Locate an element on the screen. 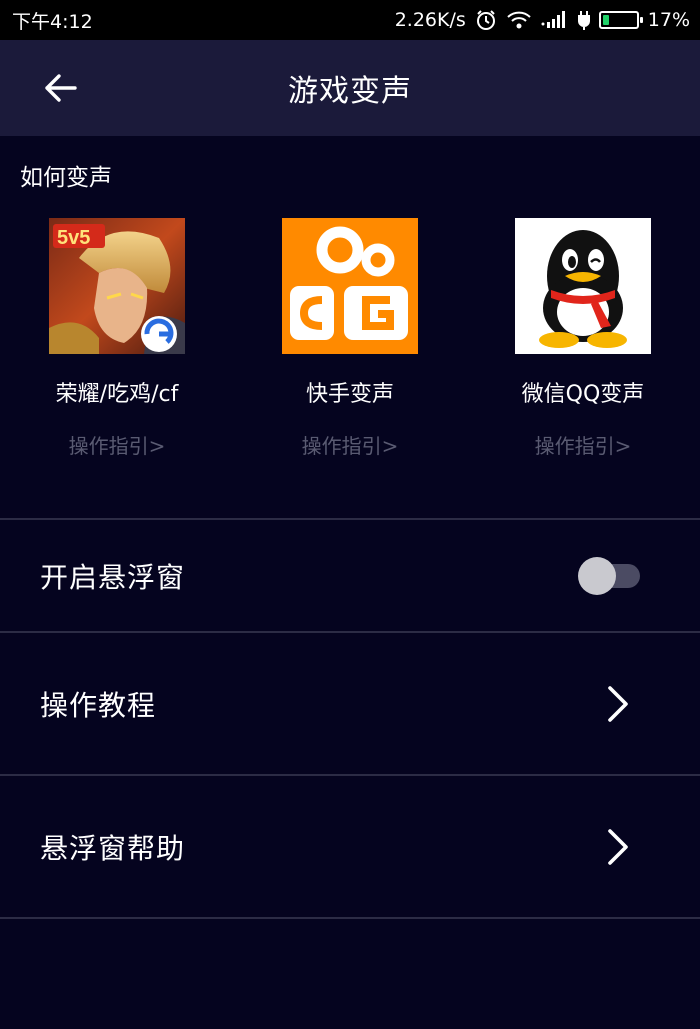  tutorial-row: 操作教程 is located at coordinates (350, 703).